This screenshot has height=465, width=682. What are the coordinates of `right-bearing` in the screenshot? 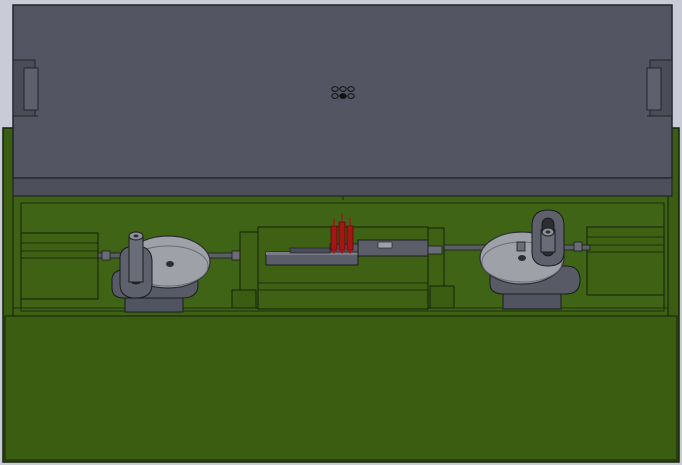 It's located at (521, 246).